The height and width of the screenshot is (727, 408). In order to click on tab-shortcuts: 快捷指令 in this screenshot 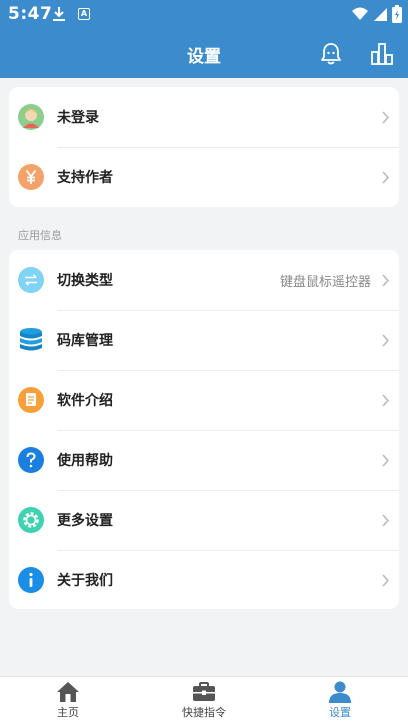, I will do `click(204, 704)`.